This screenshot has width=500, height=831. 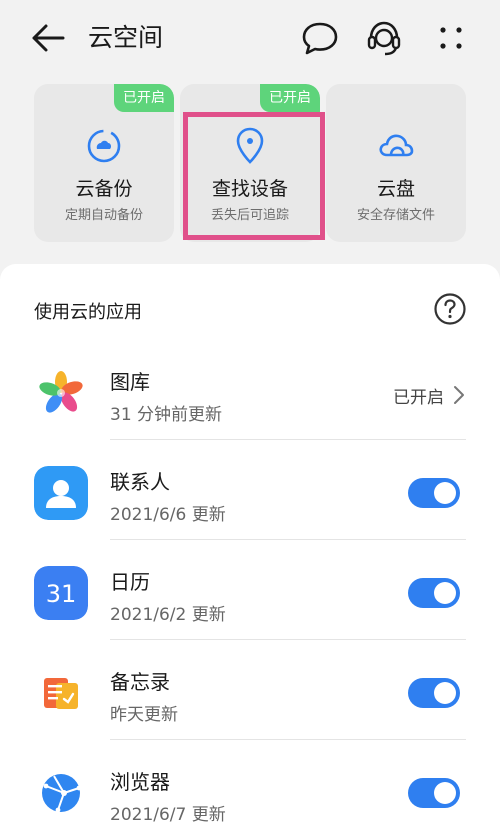 What do you see at coordinates (166, 415) in the screenshot?
I see `app-update-time: 31 分钟前更新` at bounding box center [166, 415].